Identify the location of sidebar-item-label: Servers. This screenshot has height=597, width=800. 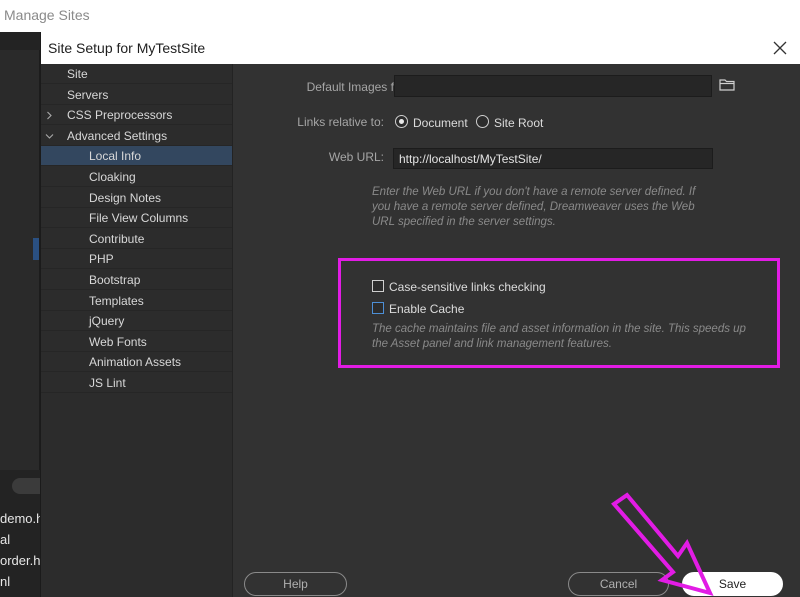
(88, 94).